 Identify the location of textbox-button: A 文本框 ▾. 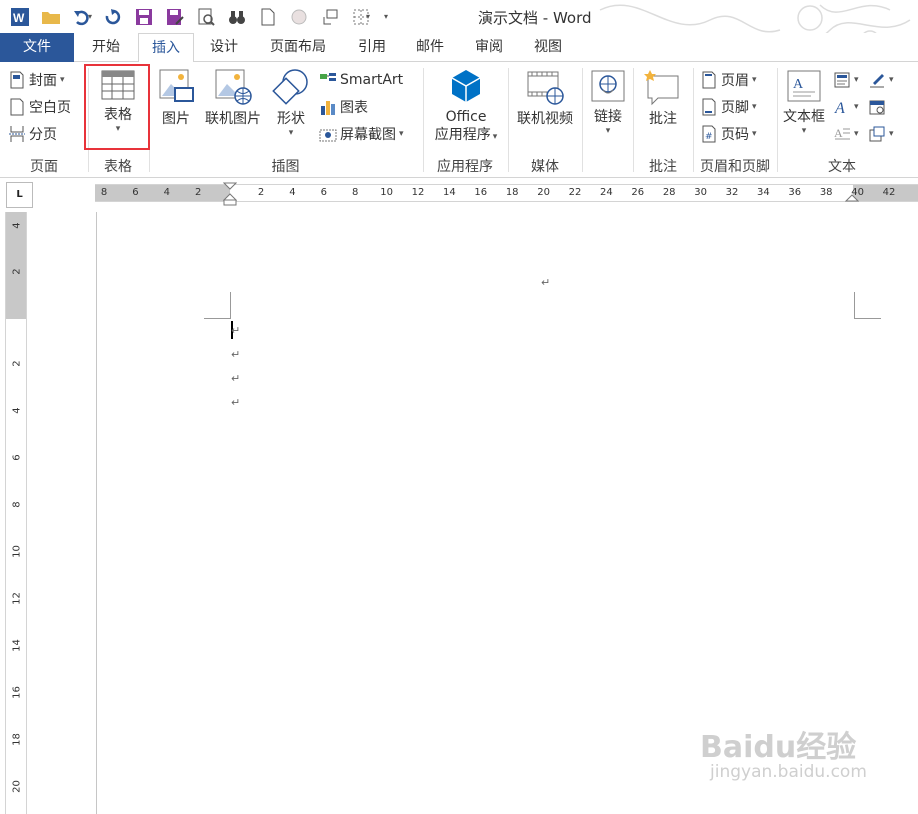
(804, 102).